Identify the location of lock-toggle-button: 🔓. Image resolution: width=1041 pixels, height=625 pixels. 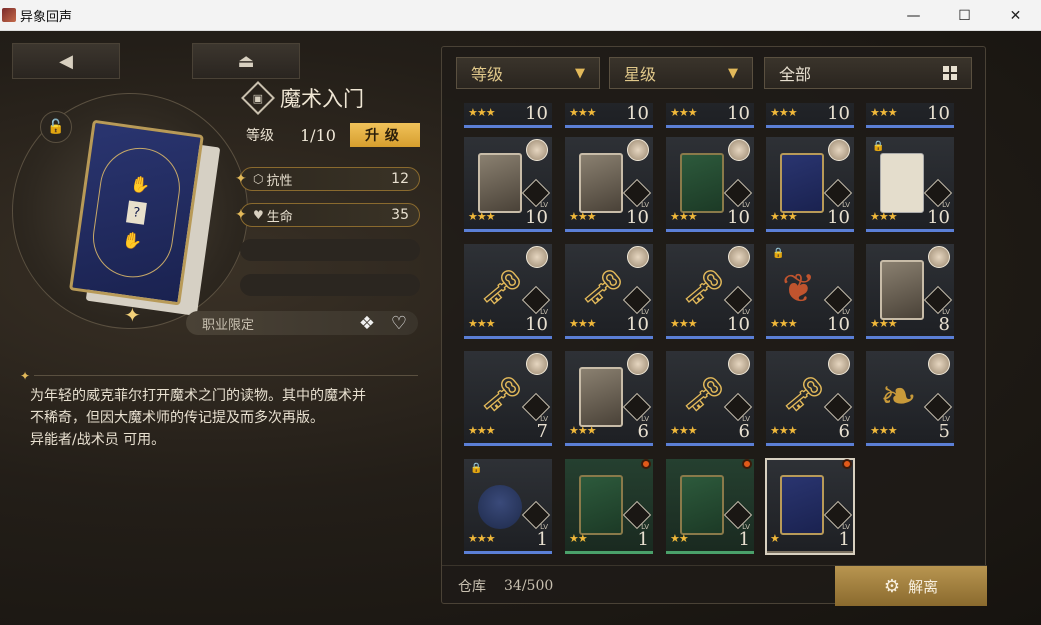
(56, 127).